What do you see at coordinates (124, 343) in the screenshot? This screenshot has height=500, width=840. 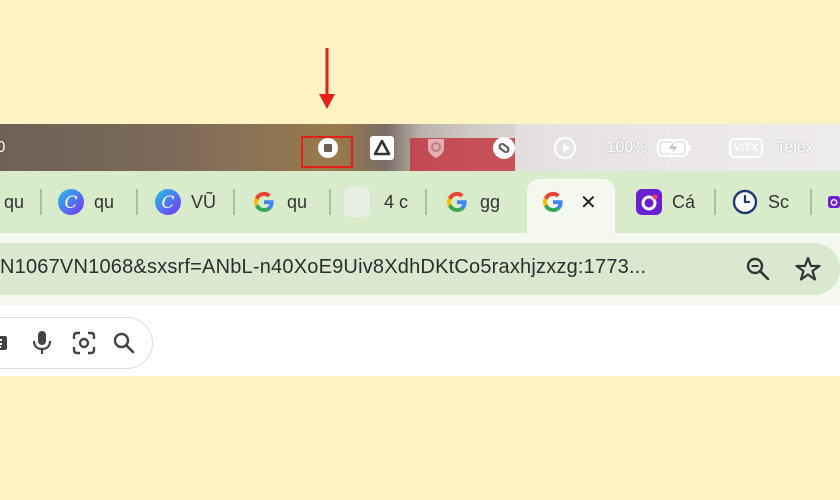 I see `search-icon` at bounding box center [124, 343].